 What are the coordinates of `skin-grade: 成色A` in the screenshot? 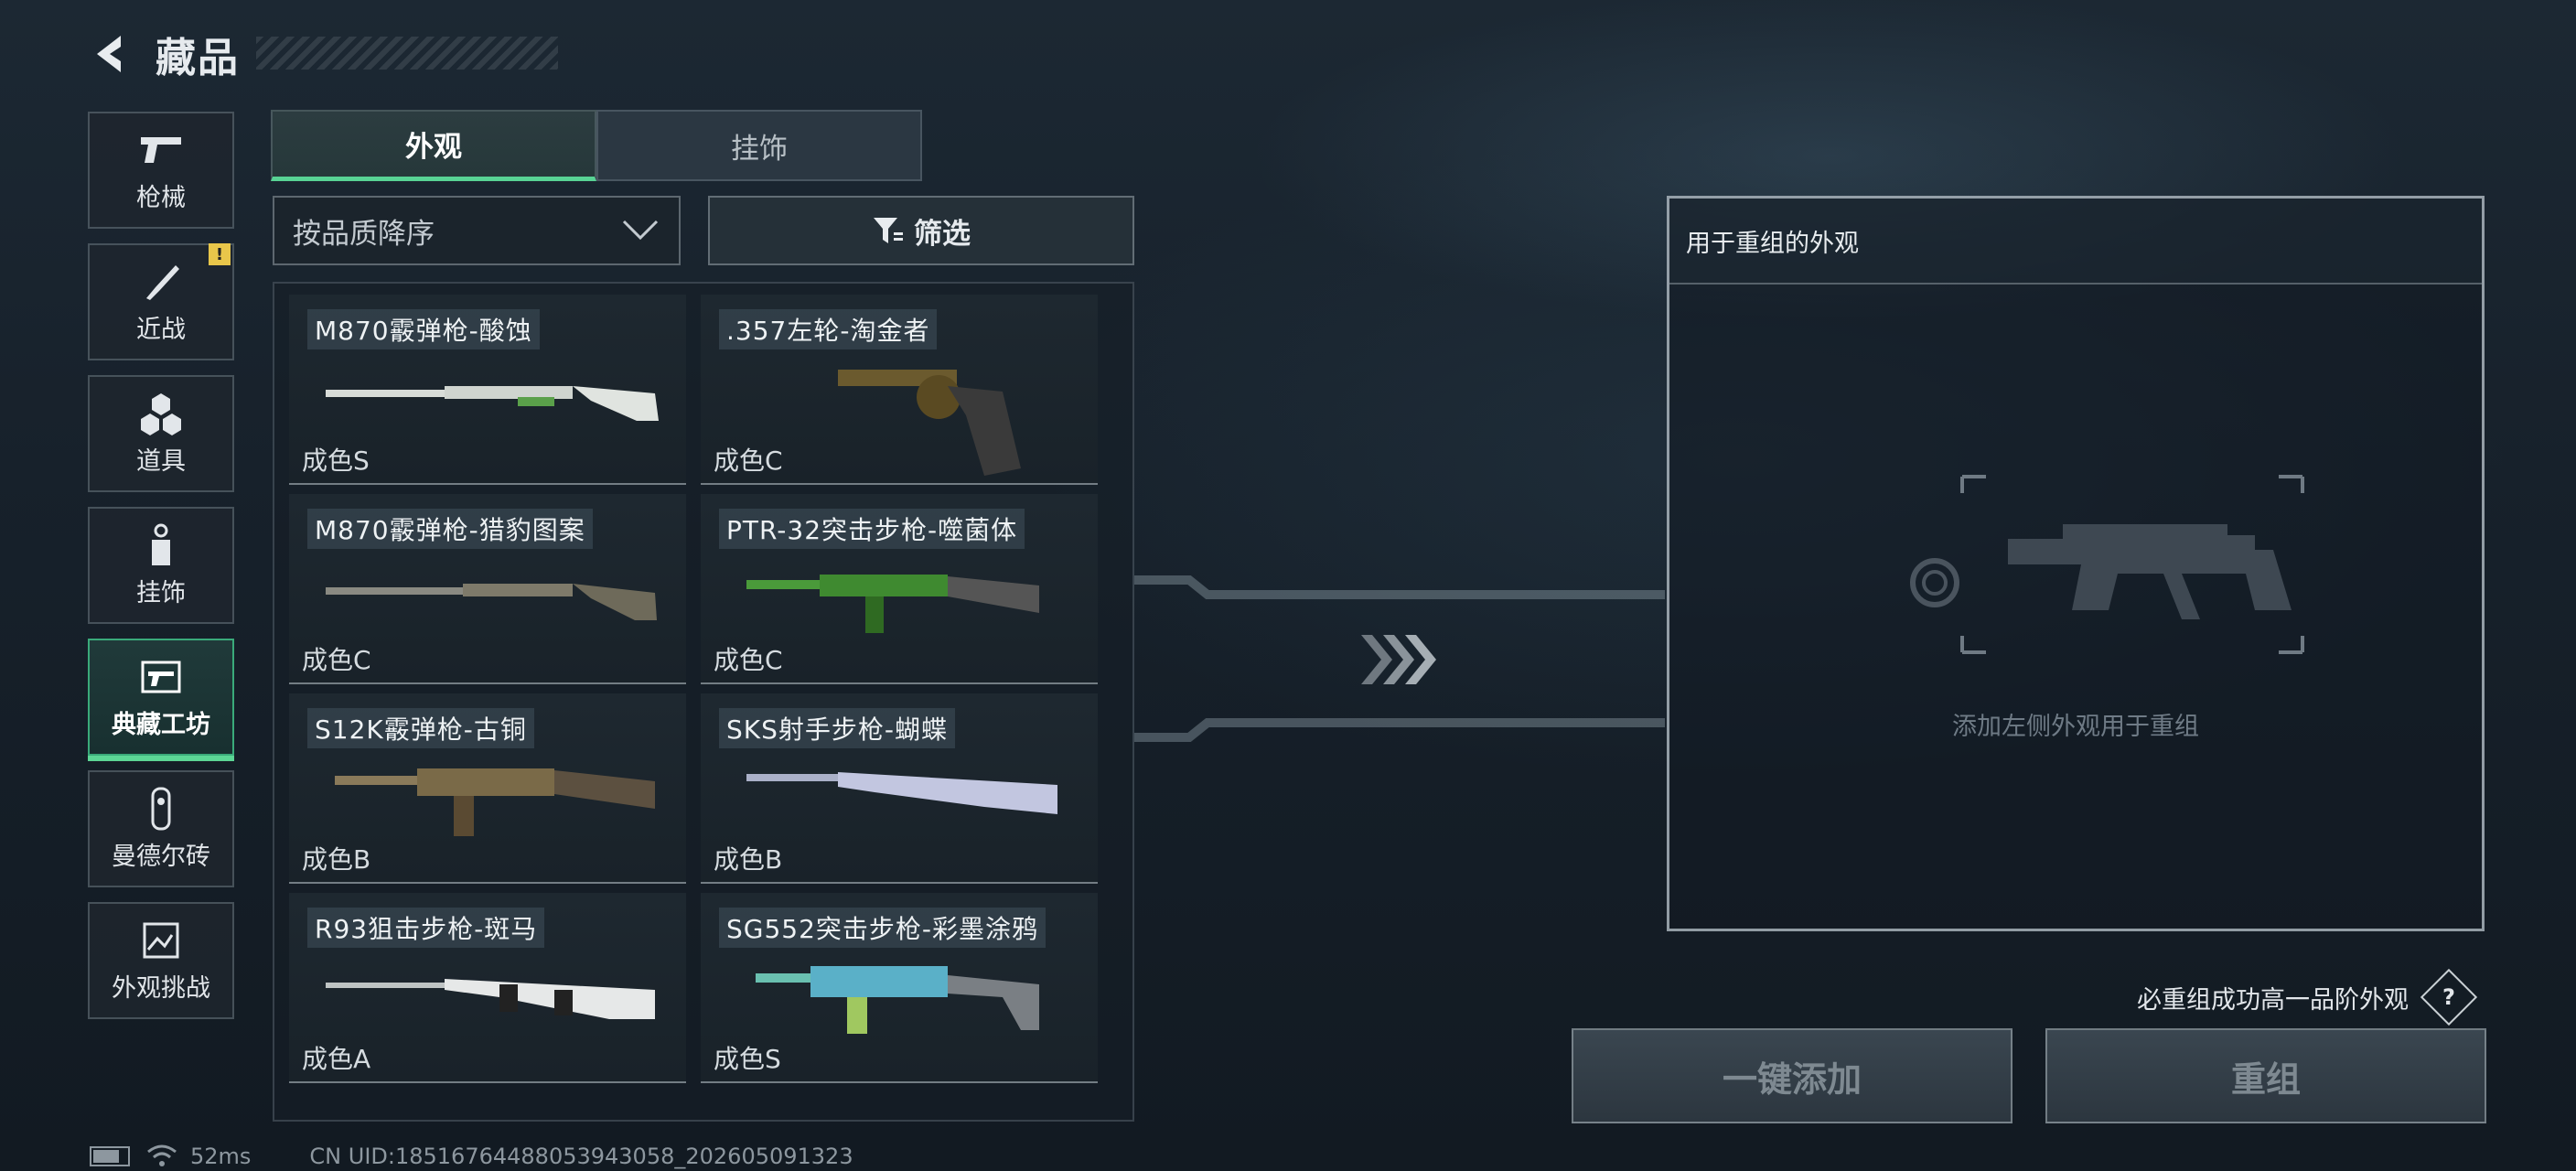 It's located at (336, 1059).